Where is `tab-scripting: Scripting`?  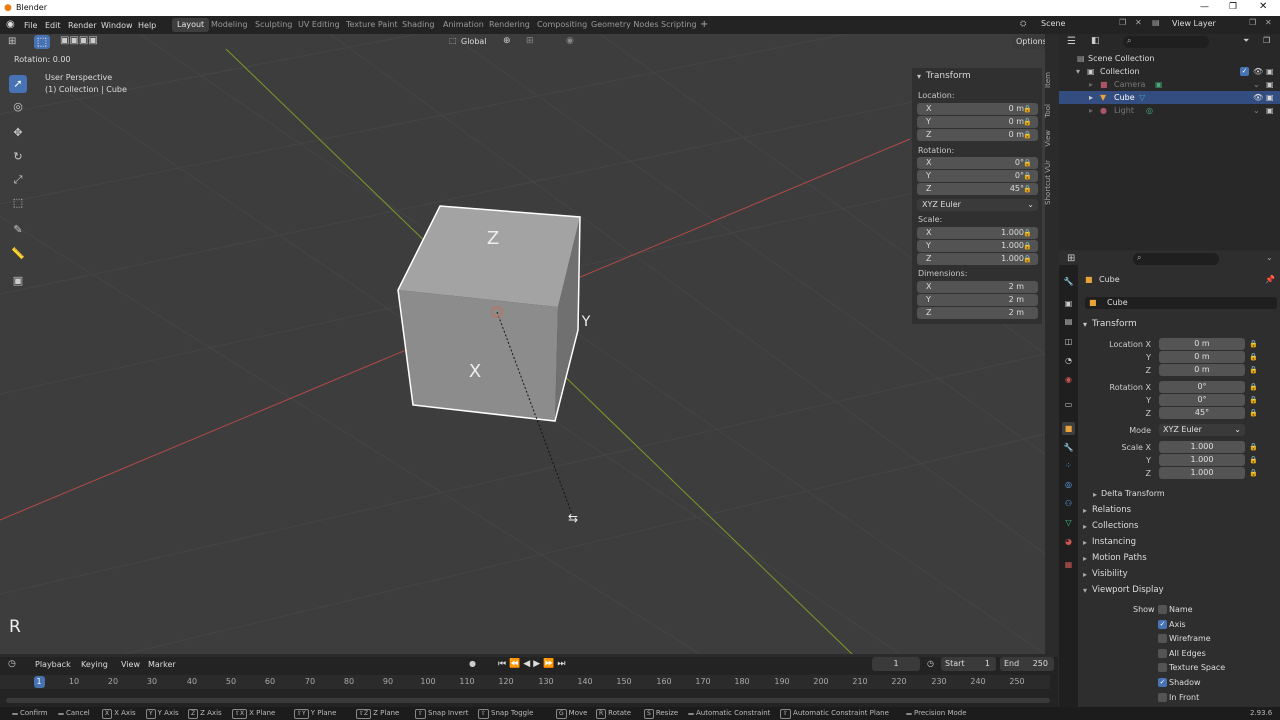
tab-scripting: Scripting is located at coordinates (679, 25).